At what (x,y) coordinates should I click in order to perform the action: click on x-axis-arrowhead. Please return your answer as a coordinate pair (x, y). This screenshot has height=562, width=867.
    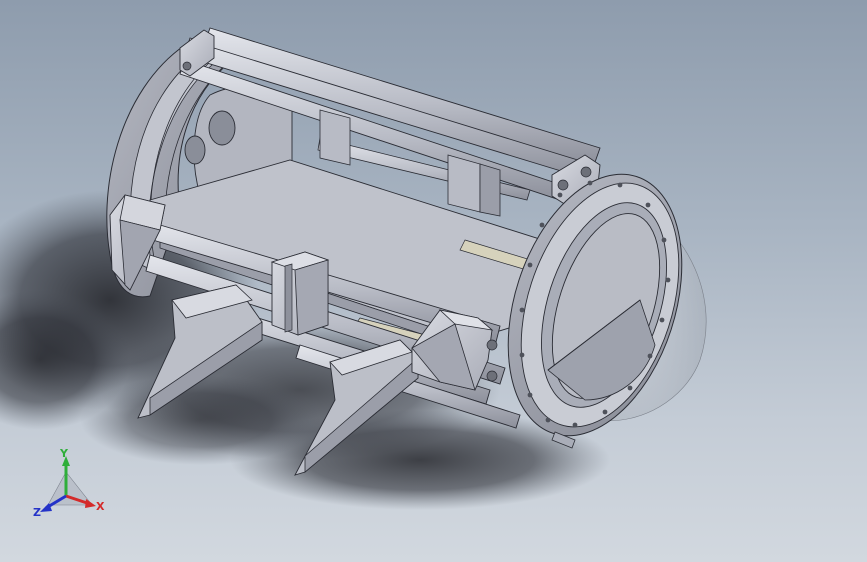
    Looking at the image, I should click on (90, 503).